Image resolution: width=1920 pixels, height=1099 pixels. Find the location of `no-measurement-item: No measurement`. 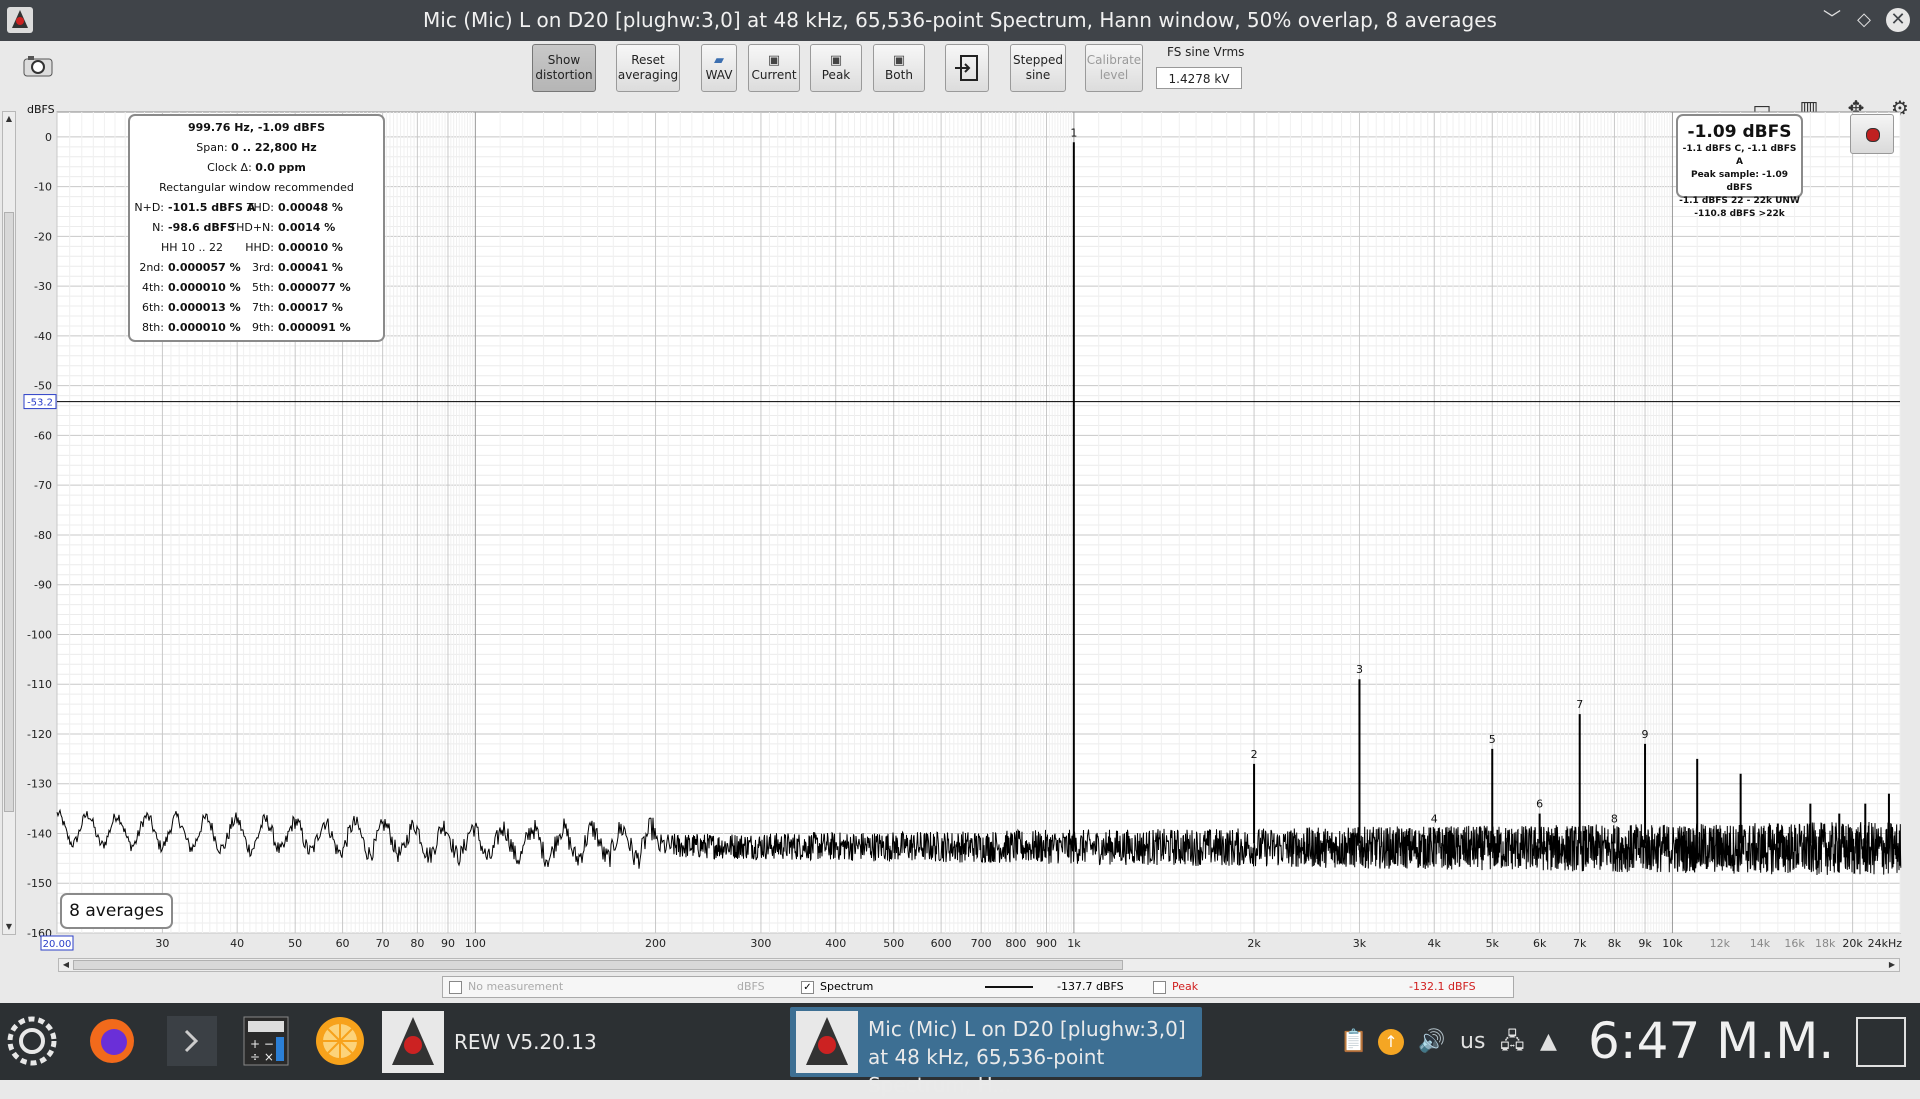

no-measurement-item: No measurement is located at coordinates (506, 987).